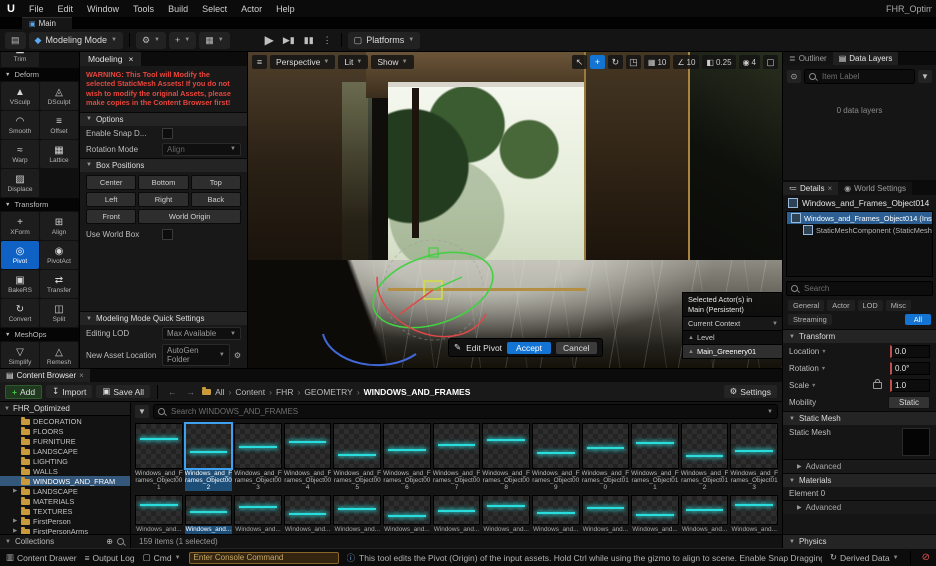 This screenshot has width=936, height=566. I want to click on recent-assets-button: ▤, so click(15, 40).